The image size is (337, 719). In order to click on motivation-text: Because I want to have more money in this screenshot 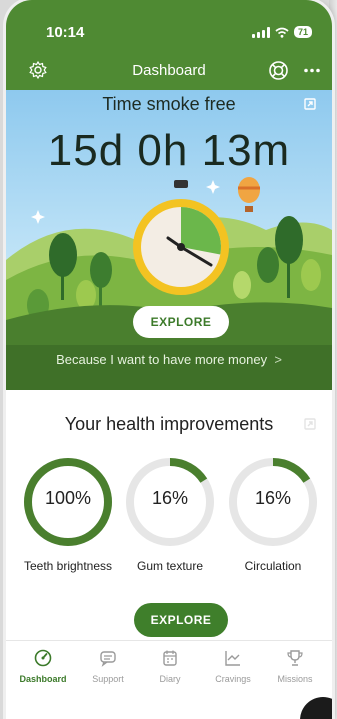, I will do `click(162, 359)`.